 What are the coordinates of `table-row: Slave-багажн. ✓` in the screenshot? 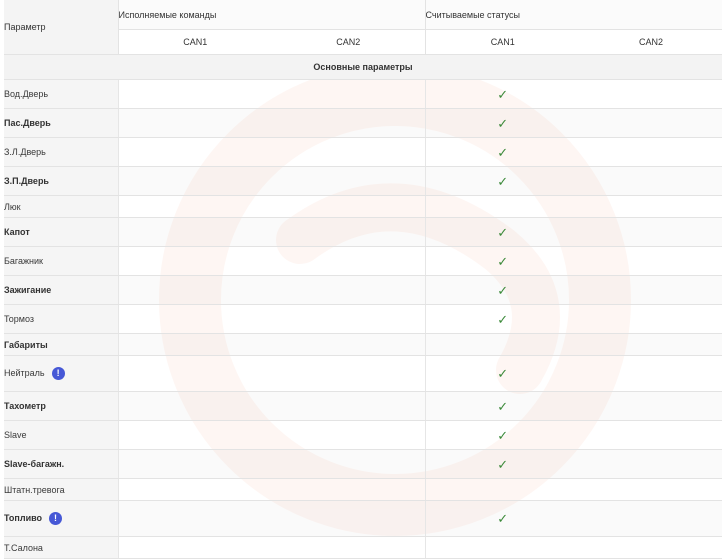 It's located at (363, 464).